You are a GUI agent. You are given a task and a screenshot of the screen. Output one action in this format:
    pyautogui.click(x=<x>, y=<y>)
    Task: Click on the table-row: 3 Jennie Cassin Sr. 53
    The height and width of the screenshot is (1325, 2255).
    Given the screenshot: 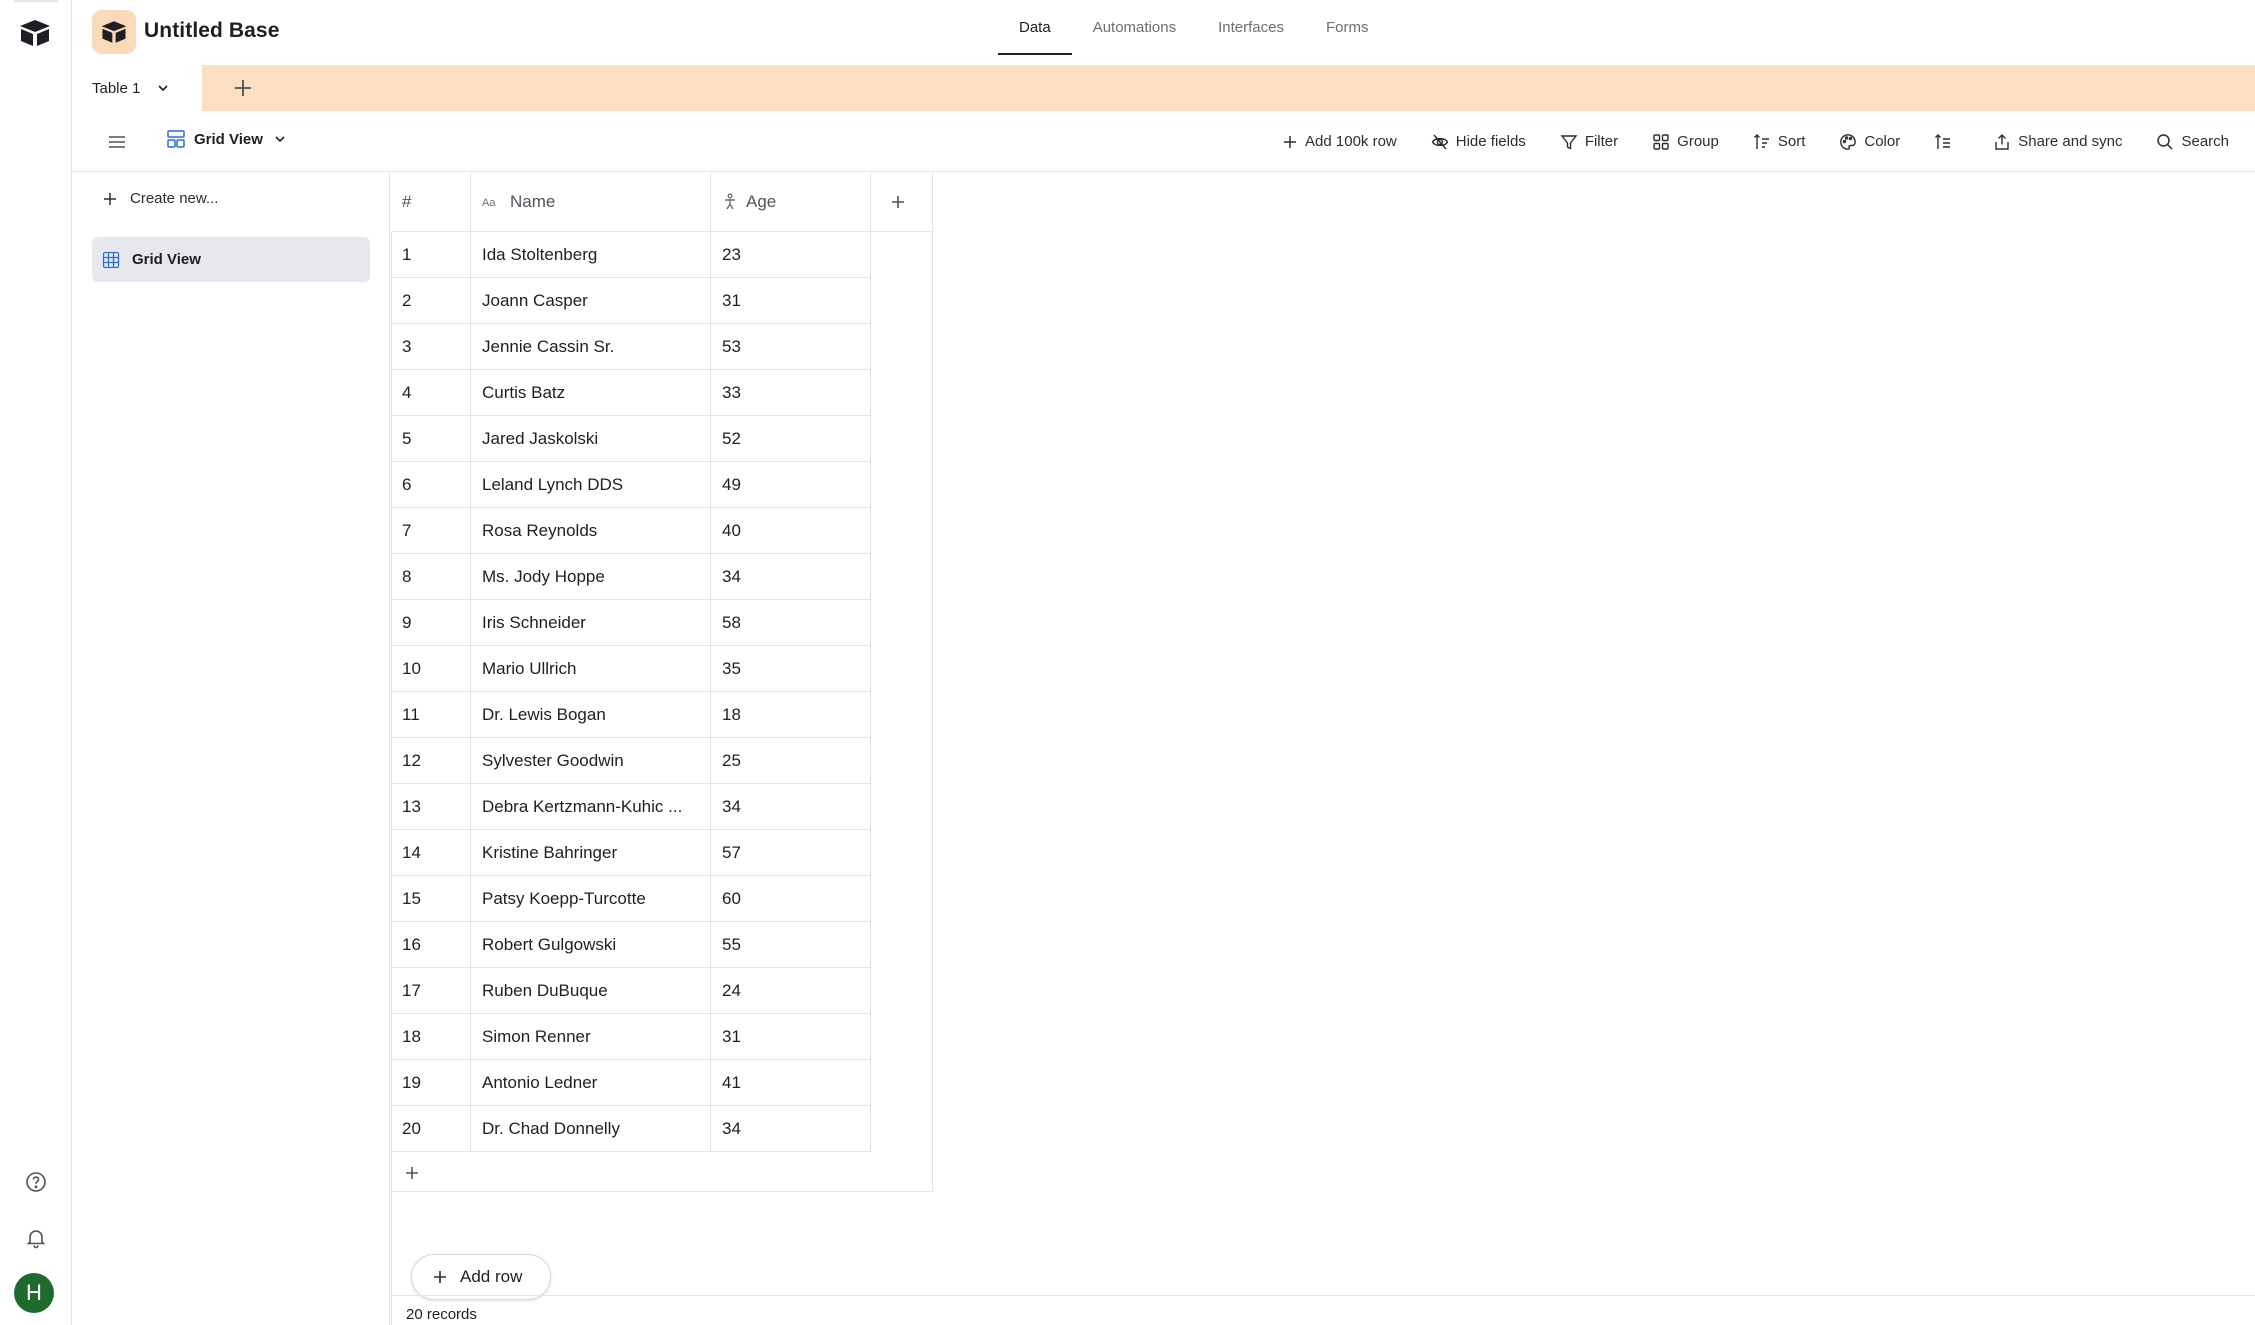 What is the action you would take?
    pyautogui.click(x=631, y=347)
    